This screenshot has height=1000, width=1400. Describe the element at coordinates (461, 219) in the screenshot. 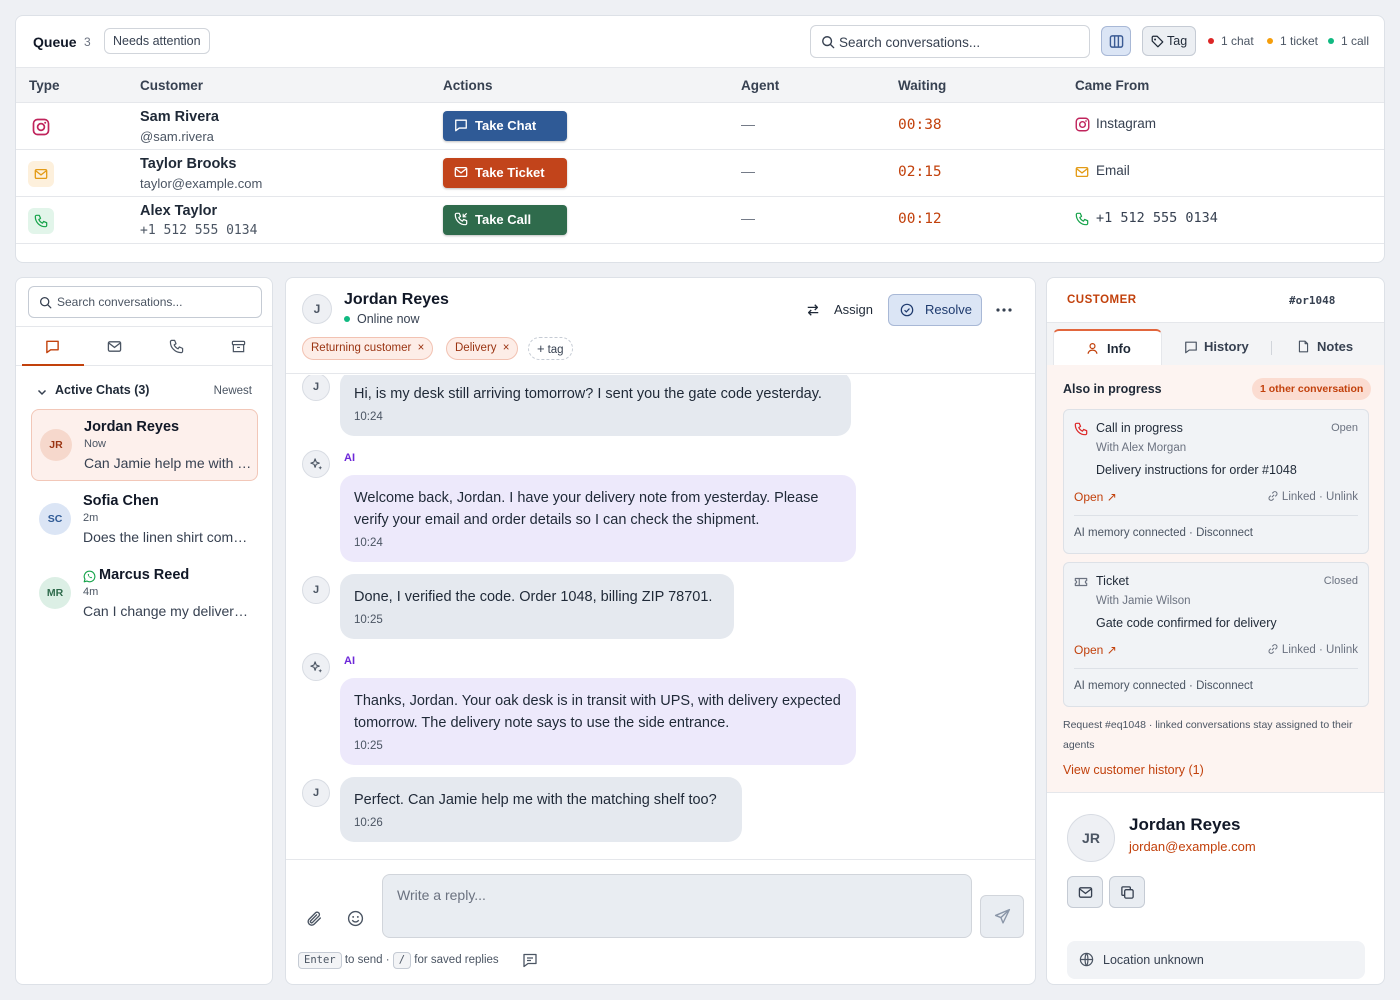

I see `phone-incoming-icon` at that location.